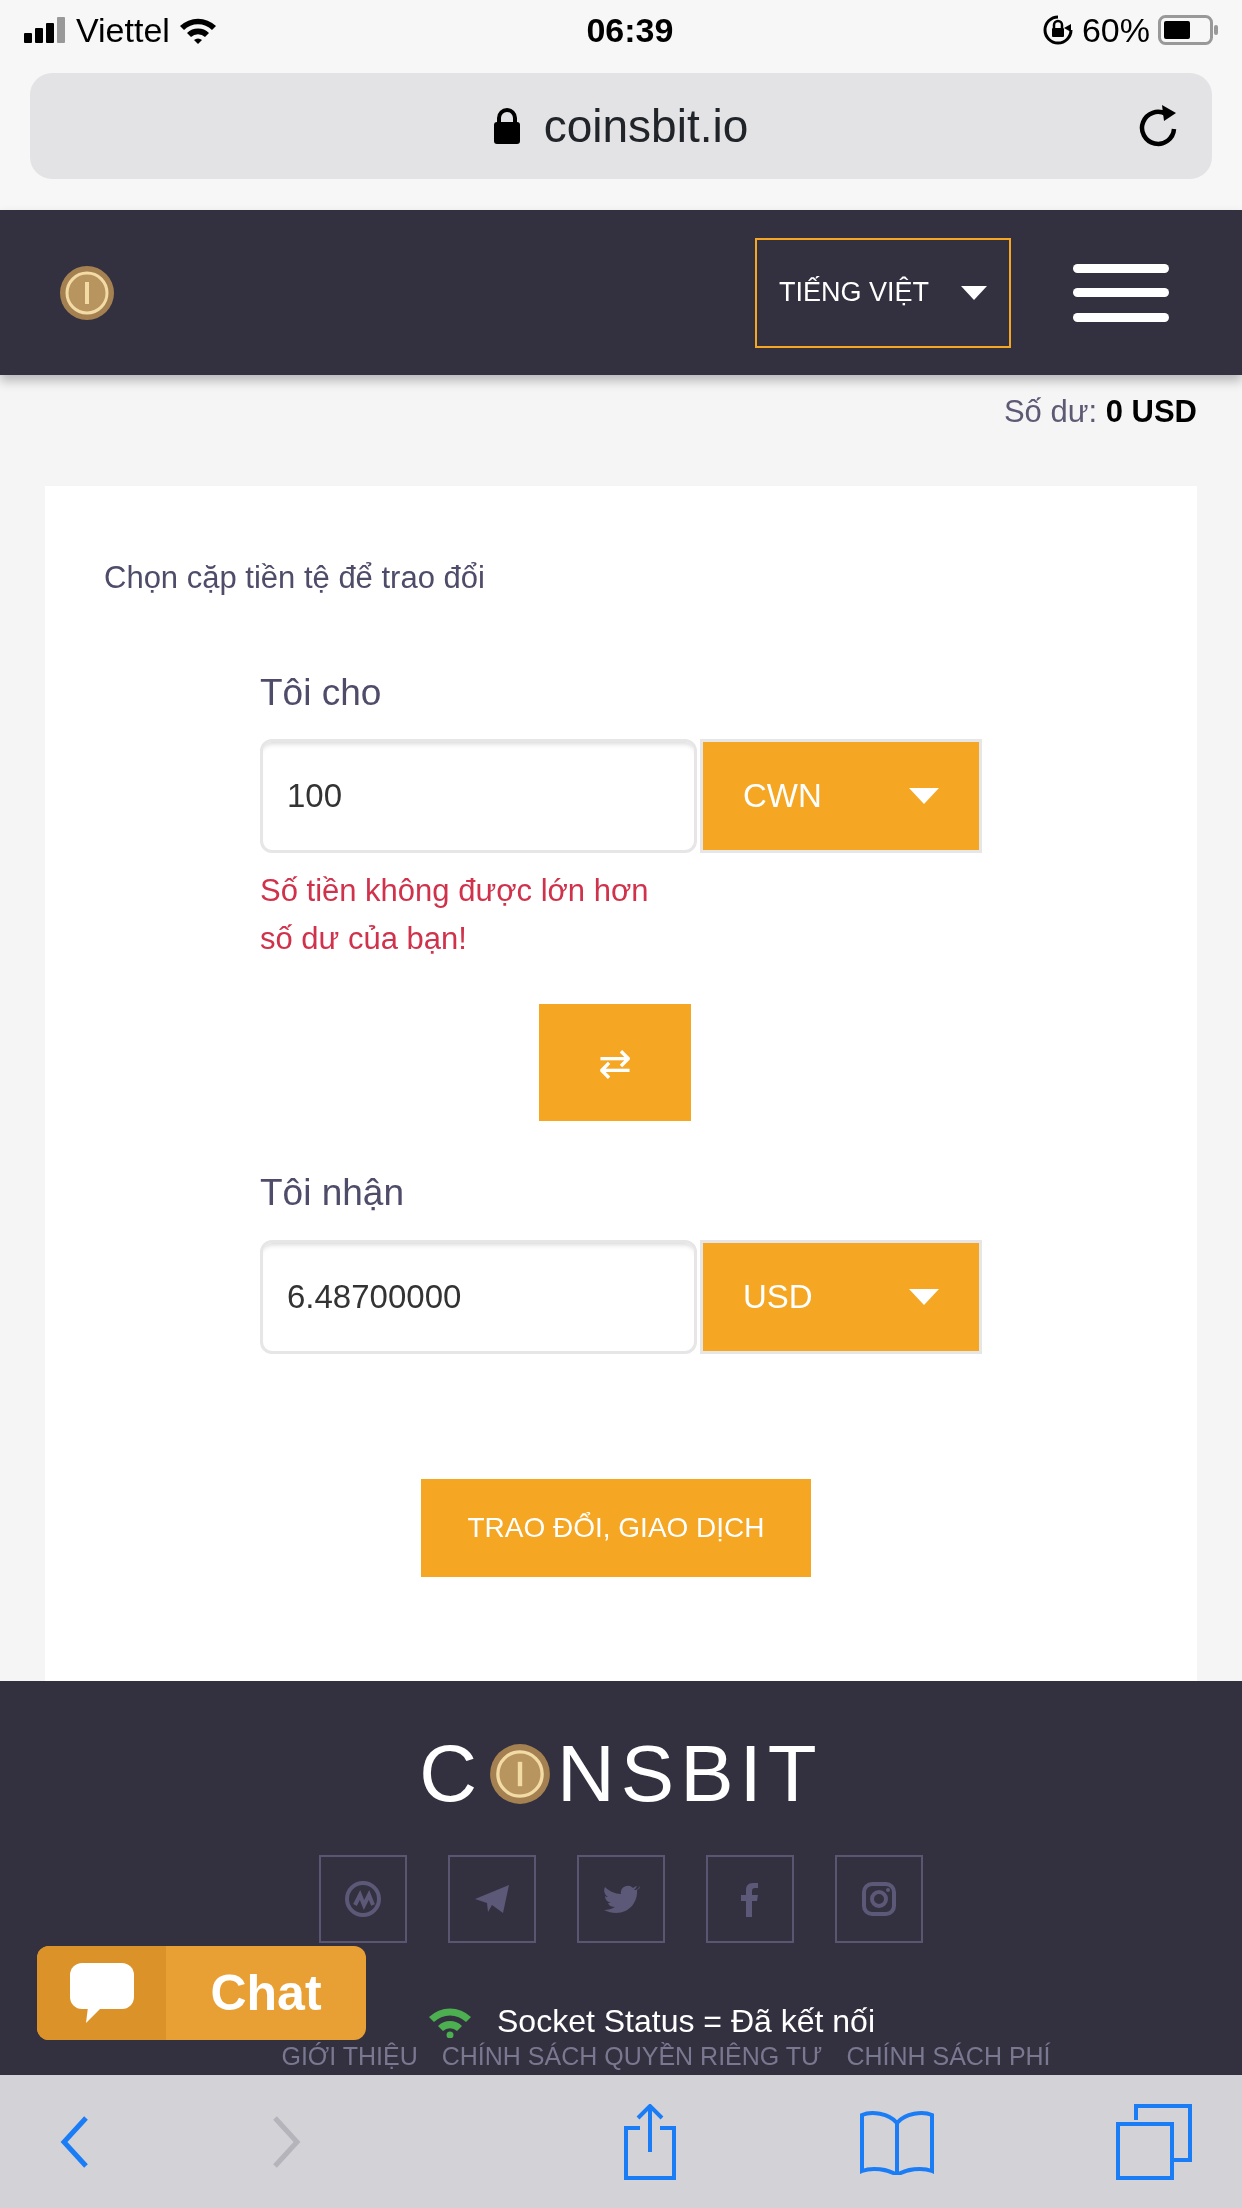 The image size is (1242, 2208). I want to click on amount-field: 6.48700000, so click(478, 1297).